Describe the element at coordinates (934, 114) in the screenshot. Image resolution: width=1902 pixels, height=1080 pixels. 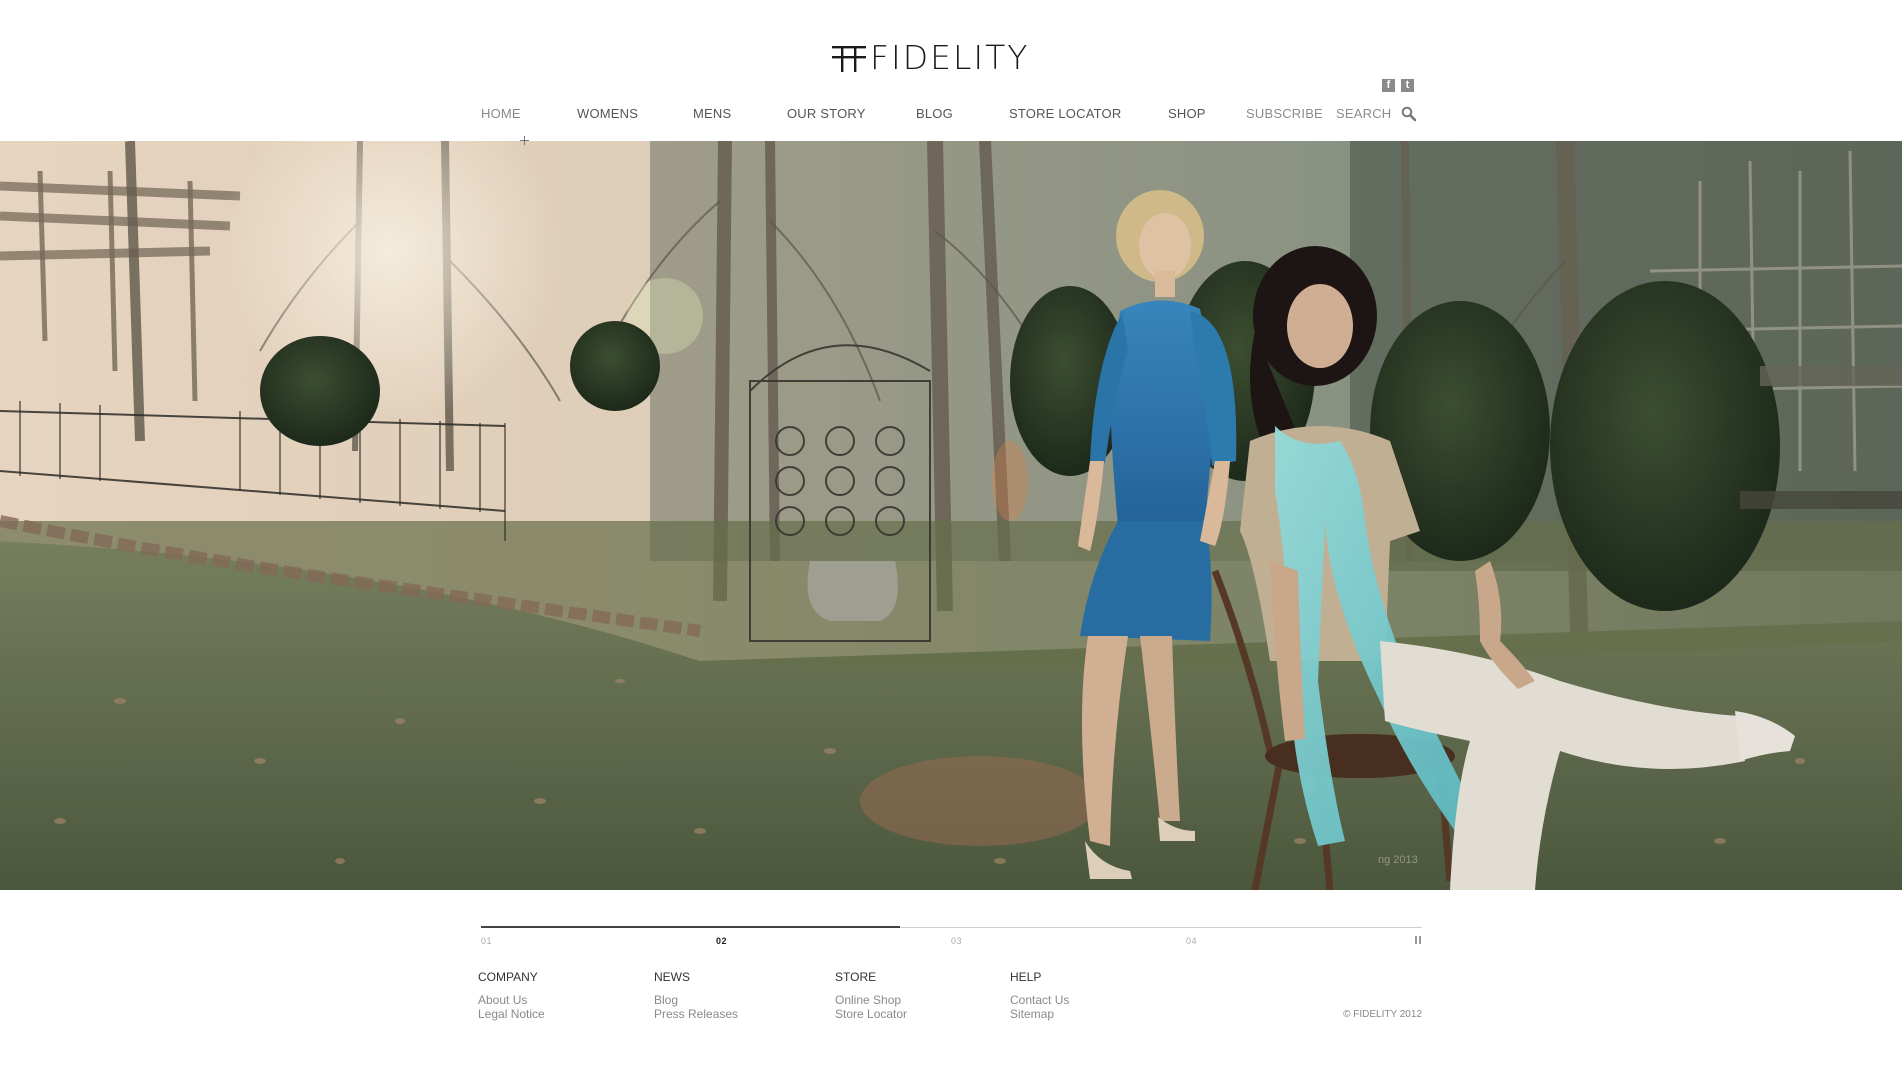
I see `nav-item-blog: BLOG` at that location.